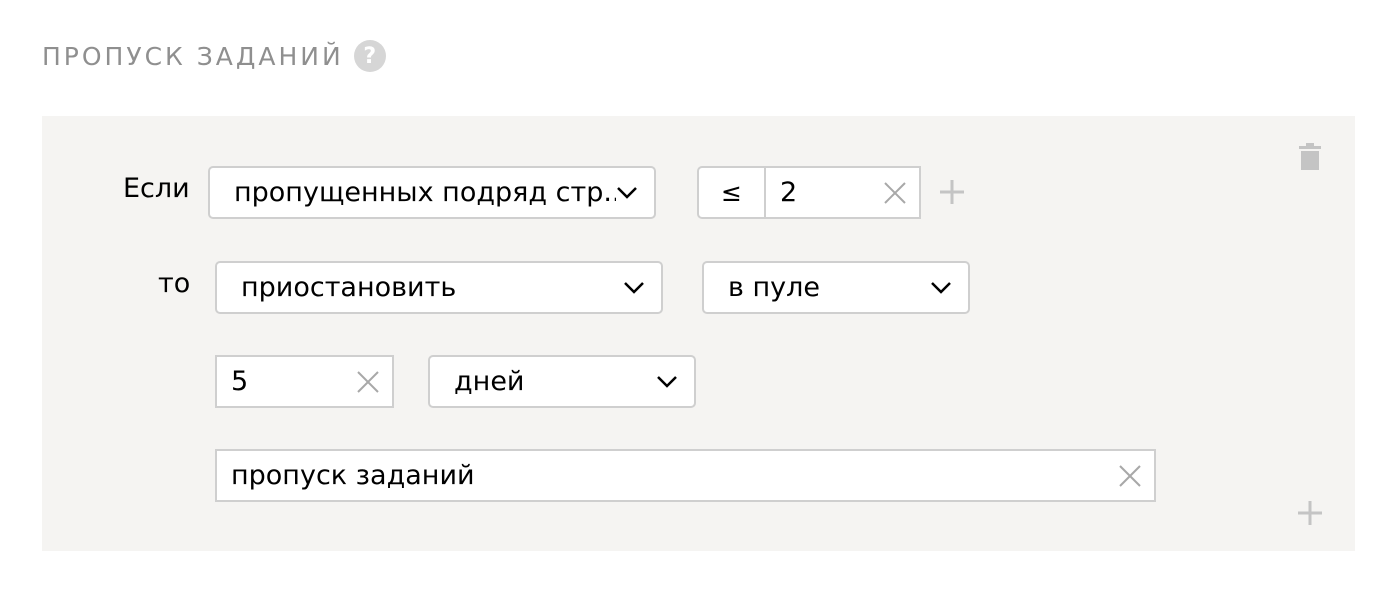 The image size is (1400, 594). I want to click on operator-select: ≤, so click(732, 192).